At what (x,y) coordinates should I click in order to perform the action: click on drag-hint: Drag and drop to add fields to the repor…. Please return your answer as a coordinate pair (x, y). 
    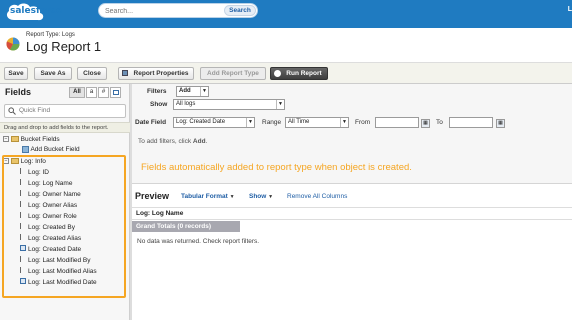
    Looking at the image, I should click on (65, 127).